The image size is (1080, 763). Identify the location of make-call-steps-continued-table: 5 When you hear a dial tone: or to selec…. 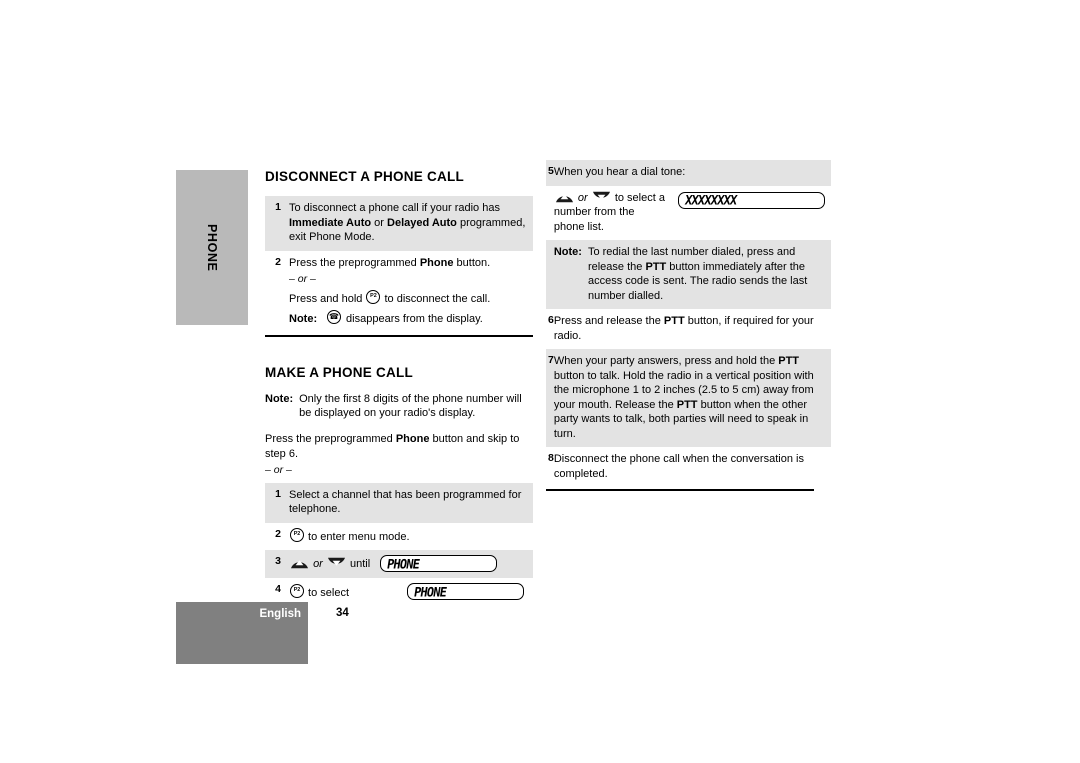
(688, 323).